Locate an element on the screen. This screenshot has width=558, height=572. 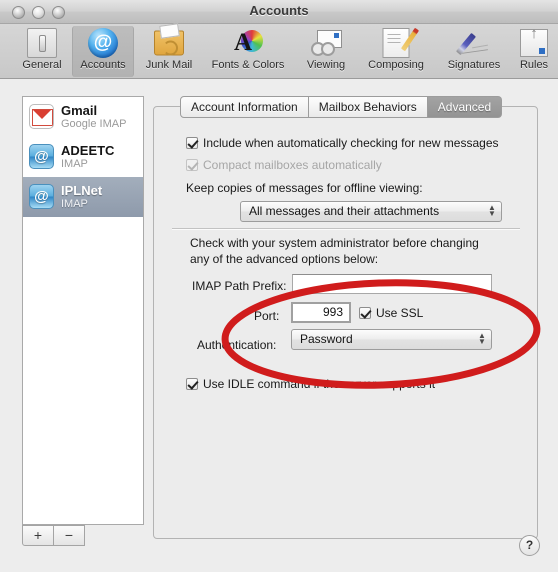
toolbar-item-fonts-colors: A Fonts & Colors is located at coordinates (248, 51).